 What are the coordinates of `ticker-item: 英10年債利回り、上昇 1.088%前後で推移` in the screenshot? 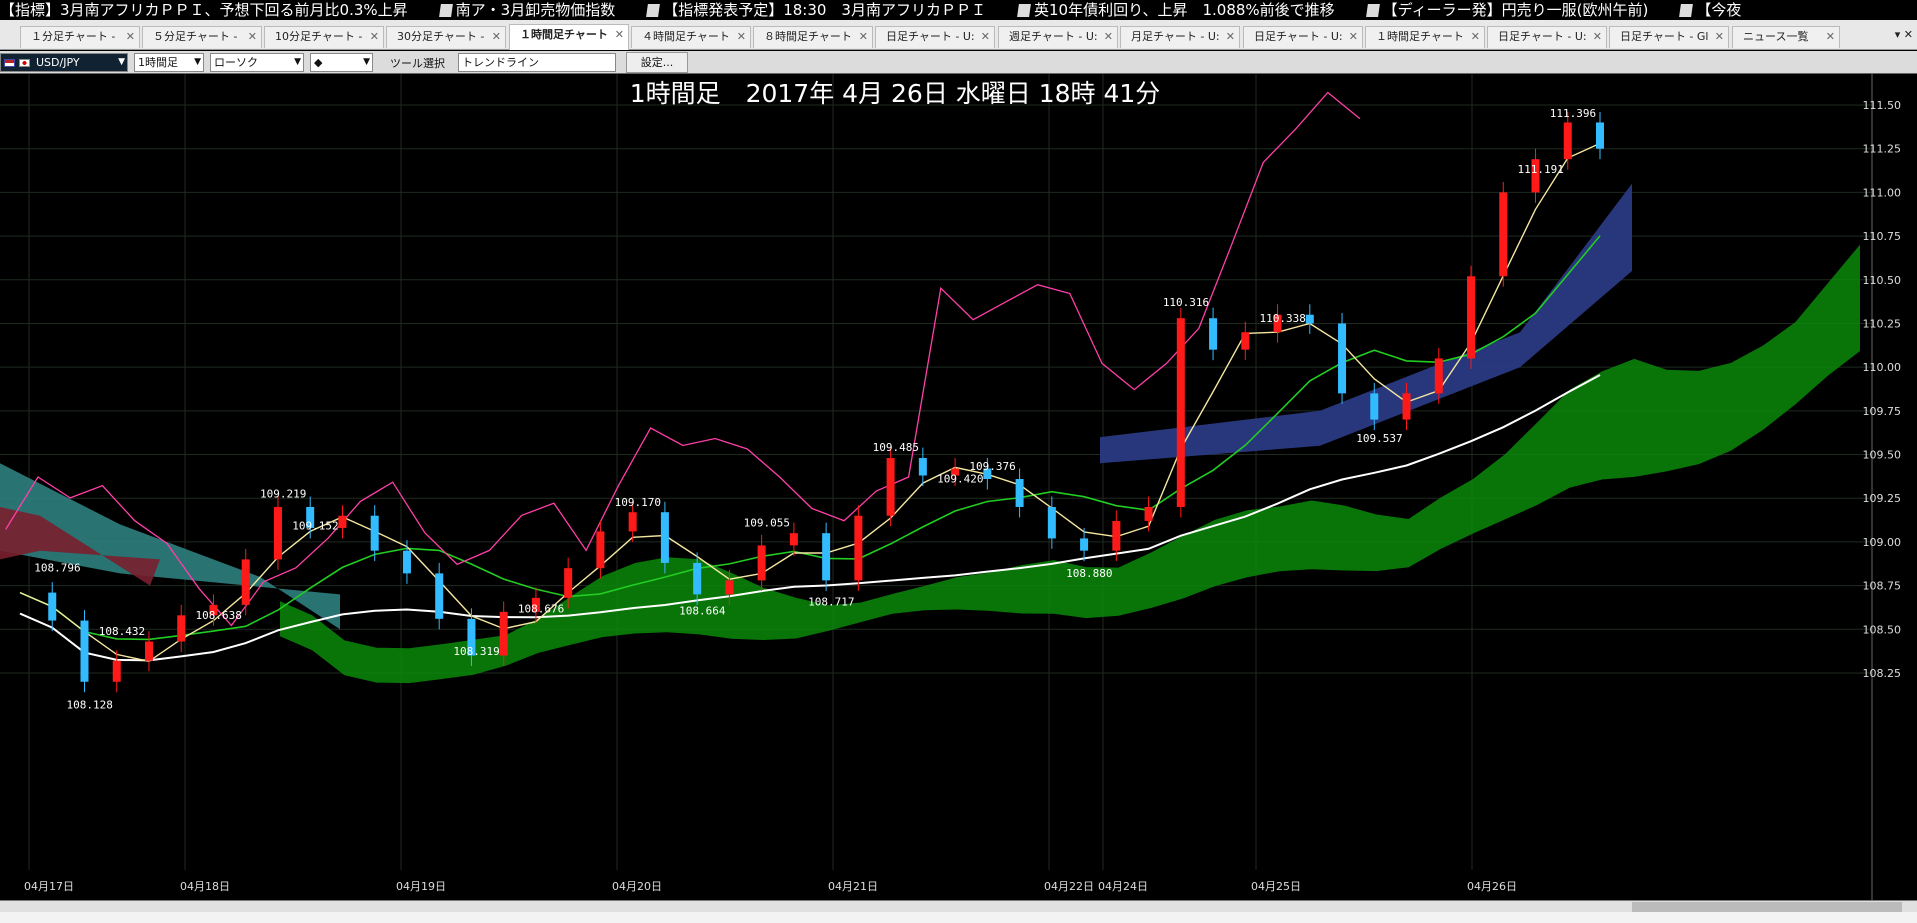 It's located at (1171, 10).